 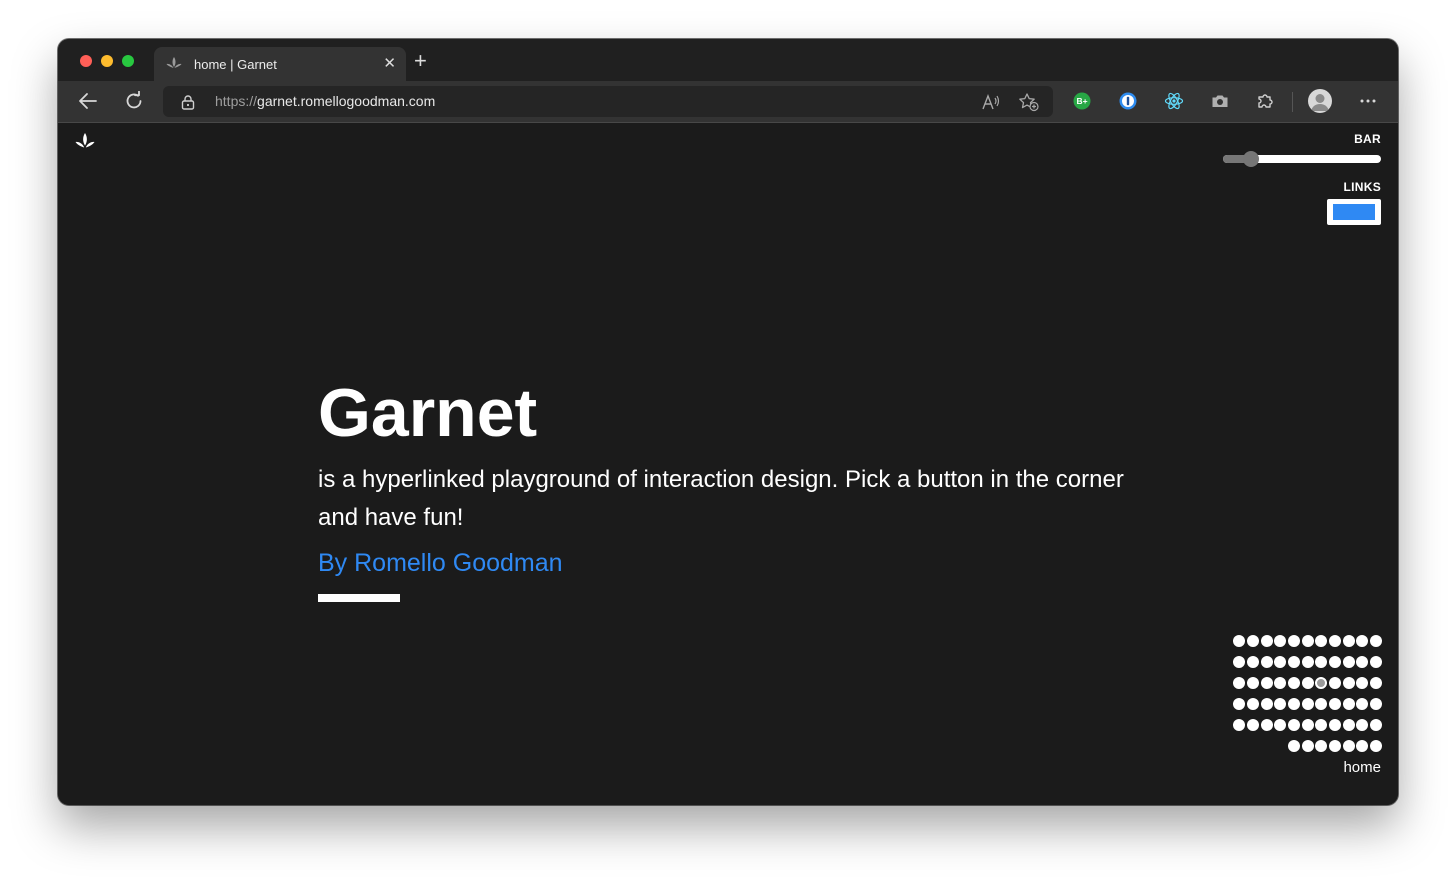 What do you see at coordinates (88, 101) in the screenshot?
I see `back-arrow-icon` at bounding box center [88, 101].